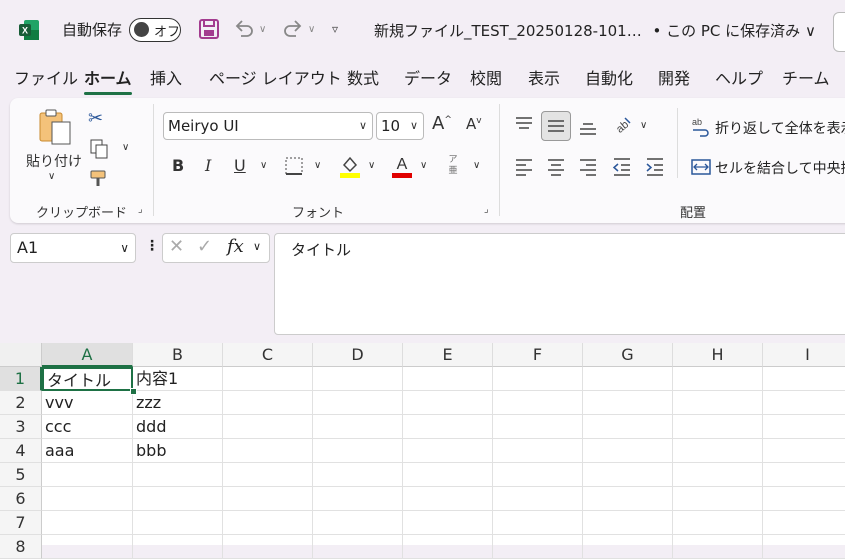 The width and height of the screenshot is (845, 559). I want to click on increase-font-size-icon: A^, so click(442, 123).